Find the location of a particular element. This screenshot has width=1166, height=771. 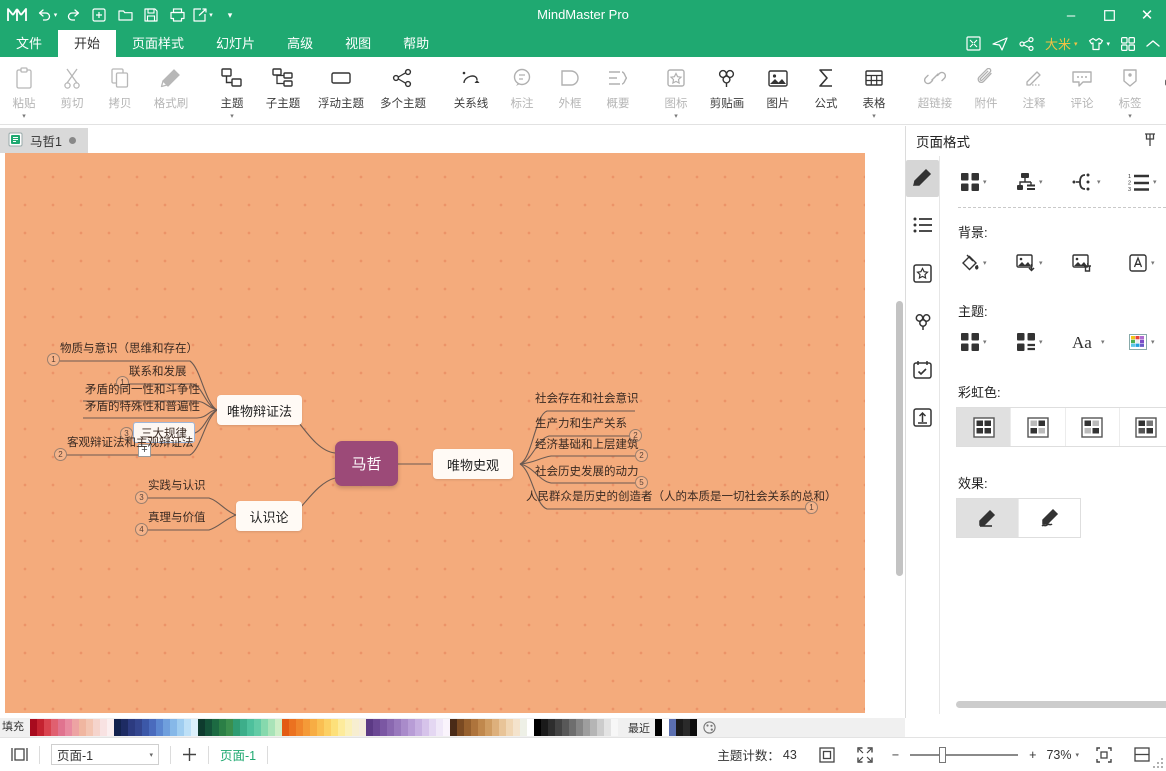

theme-grid-button: ▾ is located at coordinates (983, 342).